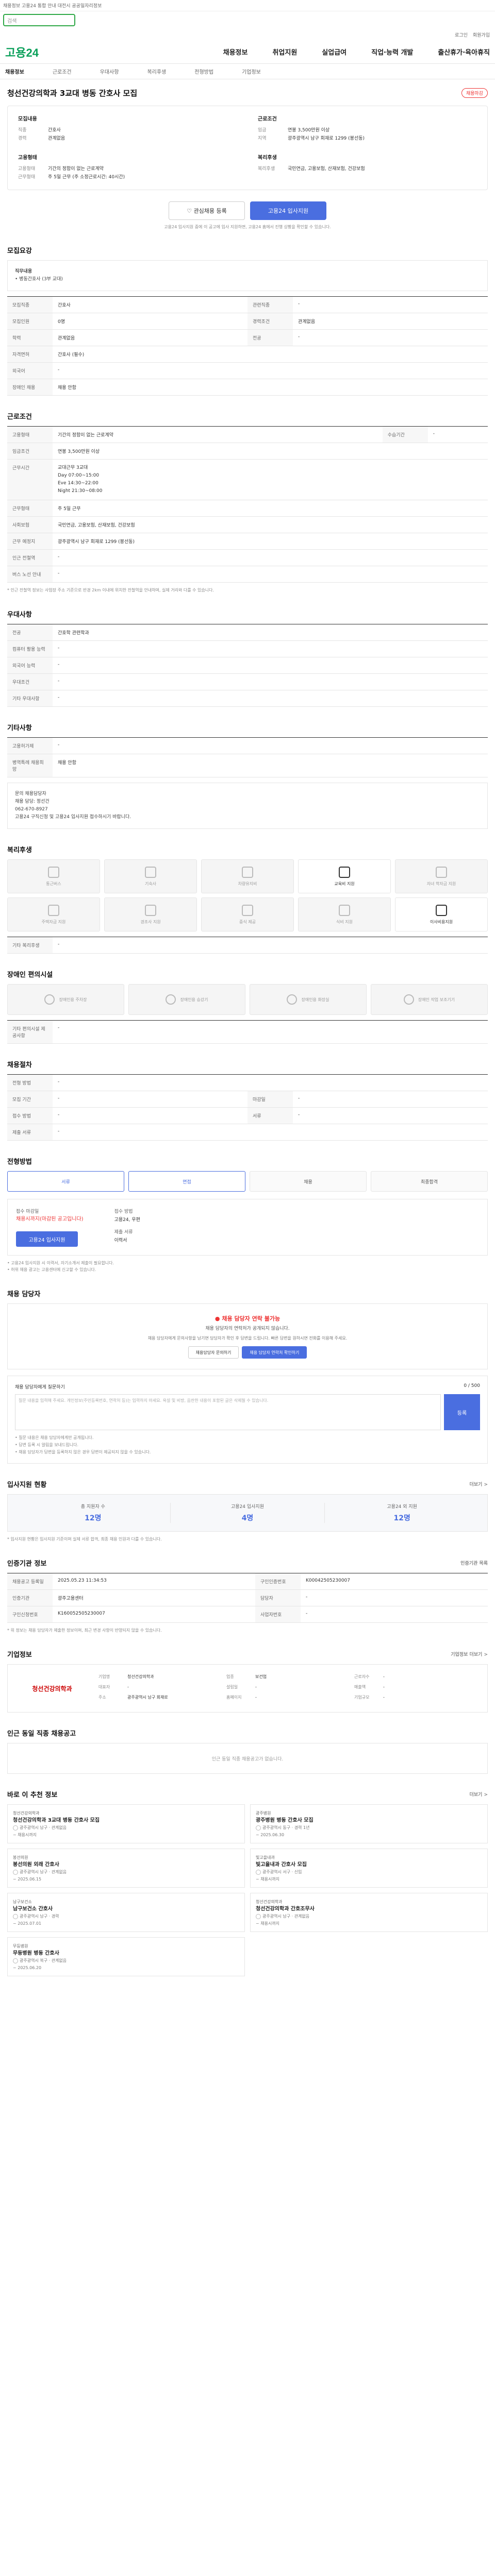 This screenshot has height=2576, width=495. Describe the element at coordinates (150, 910) in the screenshot. I see `gift-icon` at that location.